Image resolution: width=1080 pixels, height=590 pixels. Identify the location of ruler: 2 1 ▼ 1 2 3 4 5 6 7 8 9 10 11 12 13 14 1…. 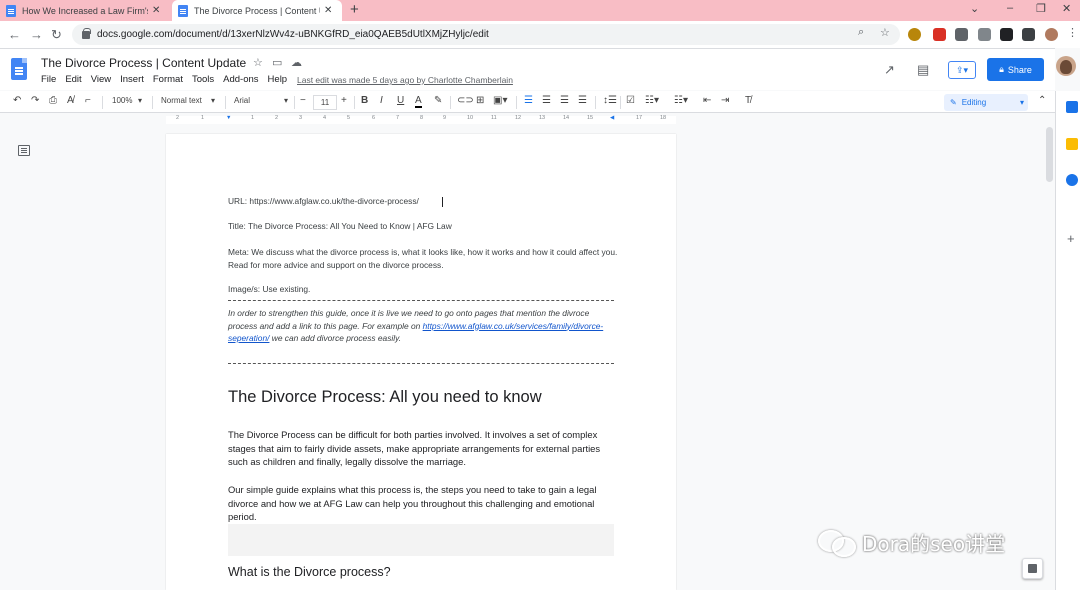
(527, 120).